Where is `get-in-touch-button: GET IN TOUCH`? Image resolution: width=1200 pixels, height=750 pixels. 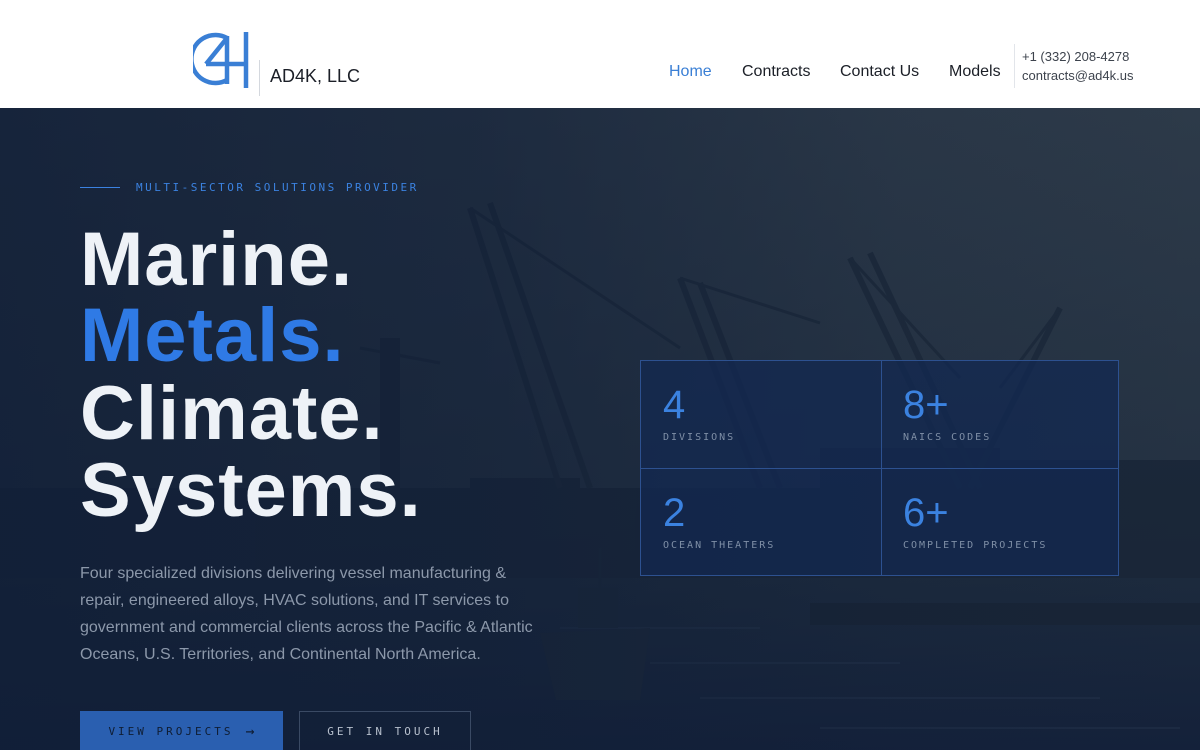
get-in-touch-button: GET IN TOUCH is located at coordinates (385, 730).